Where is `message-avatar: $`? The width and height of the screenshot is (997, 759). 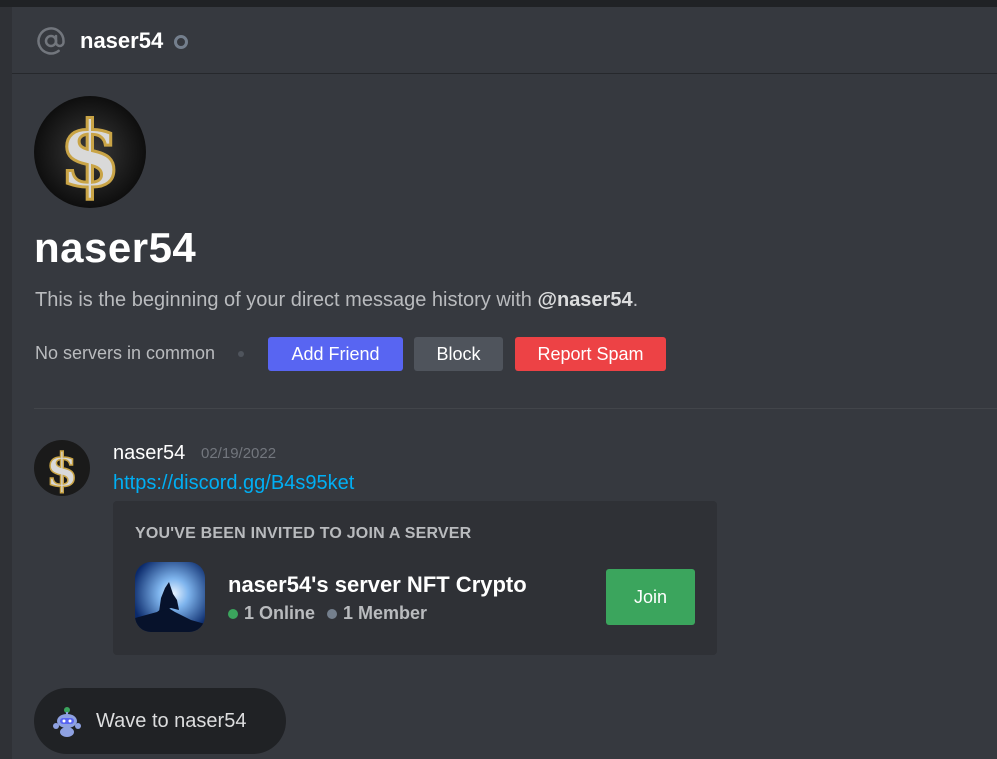 message-avatar: $ is located at coordinates (62, 468).